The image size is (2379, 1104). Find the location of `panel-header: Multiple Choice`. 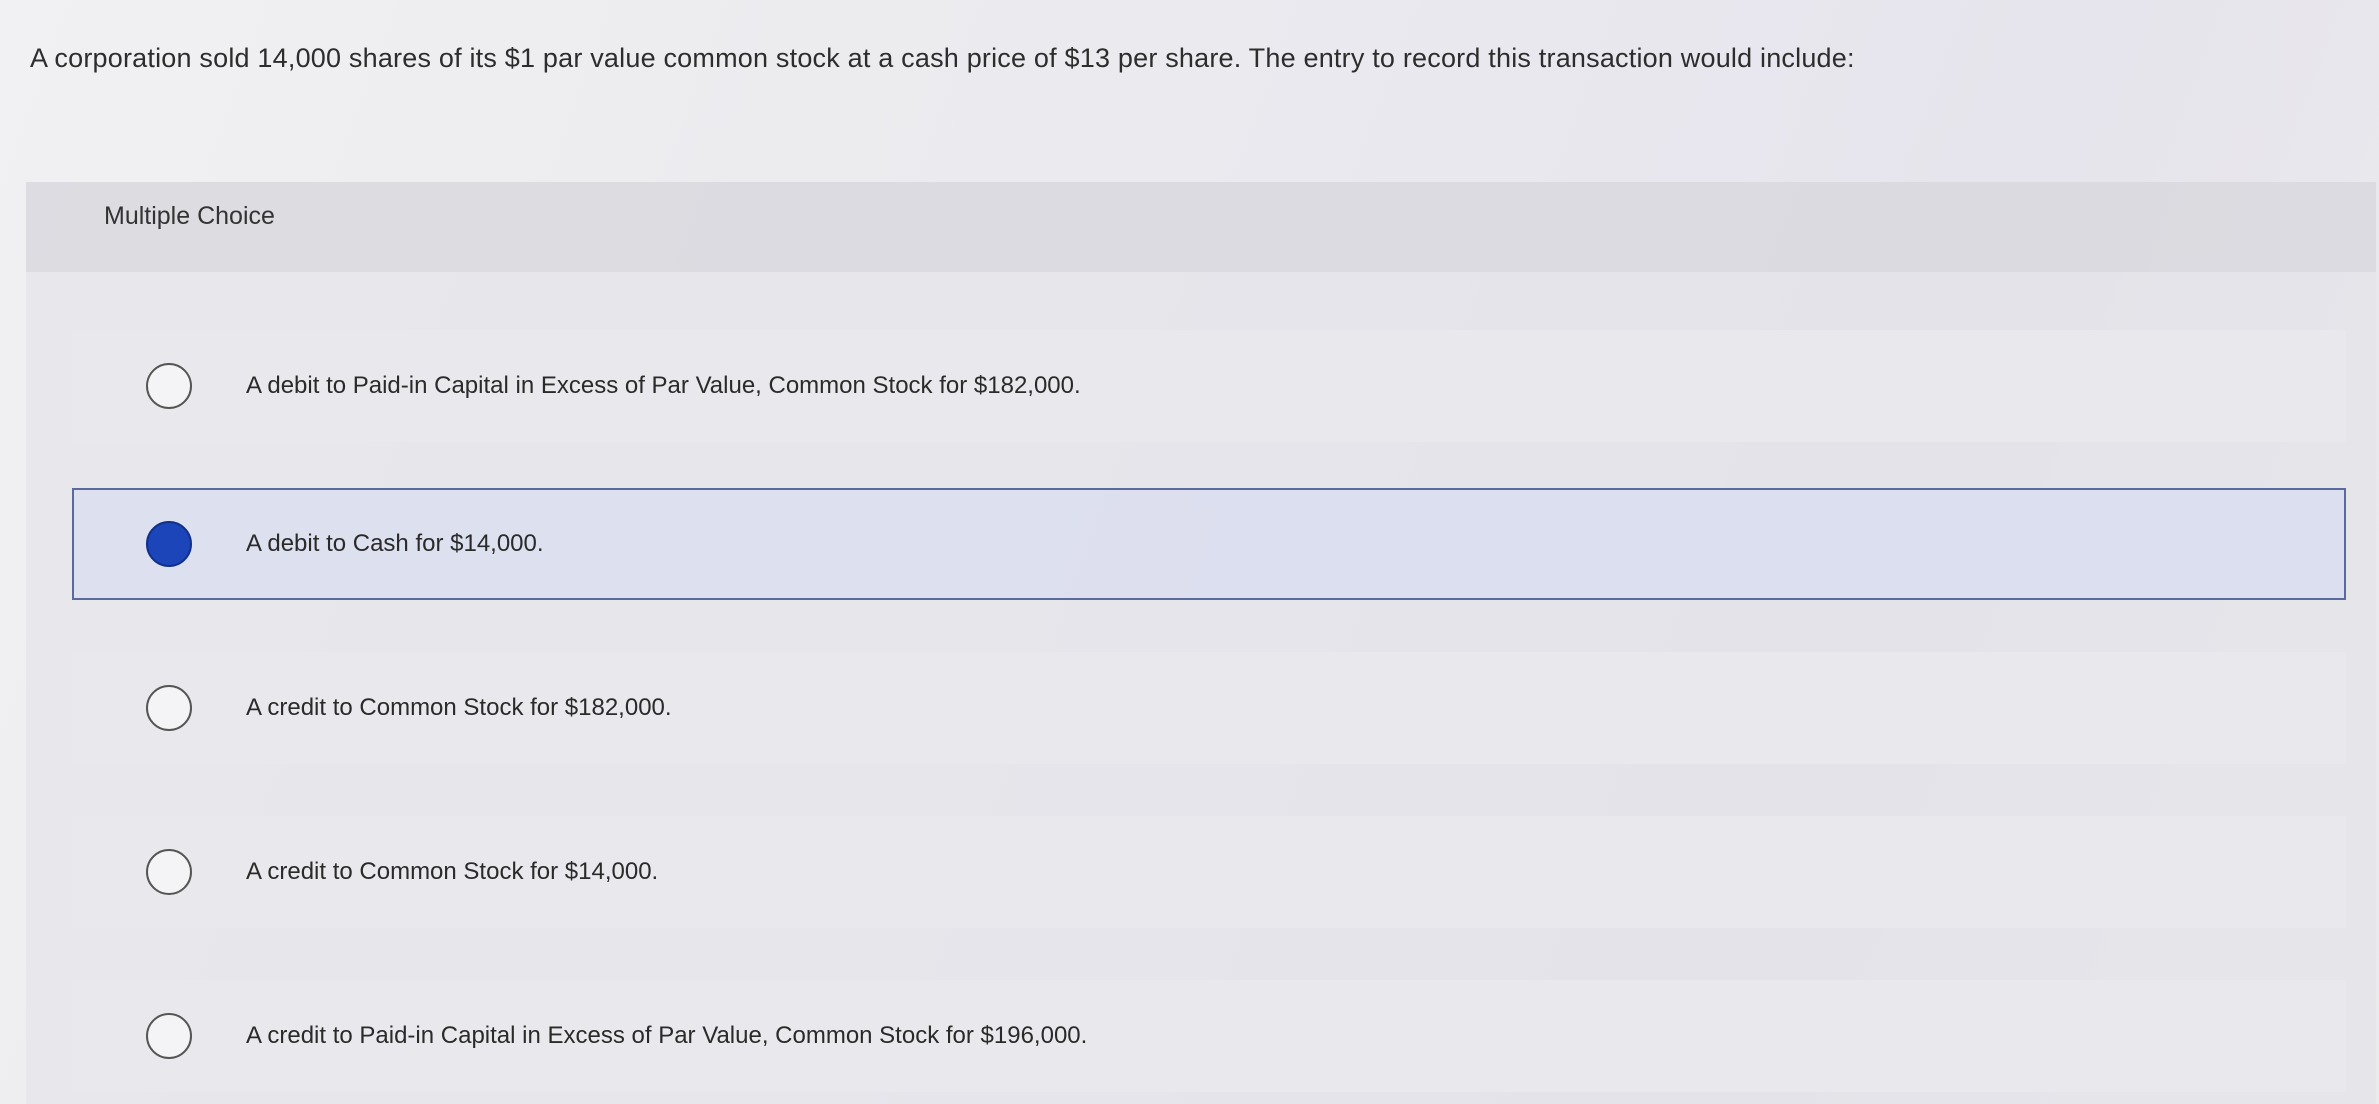

panel-header: Multiple Choice is located at coordinates (1201, 227).